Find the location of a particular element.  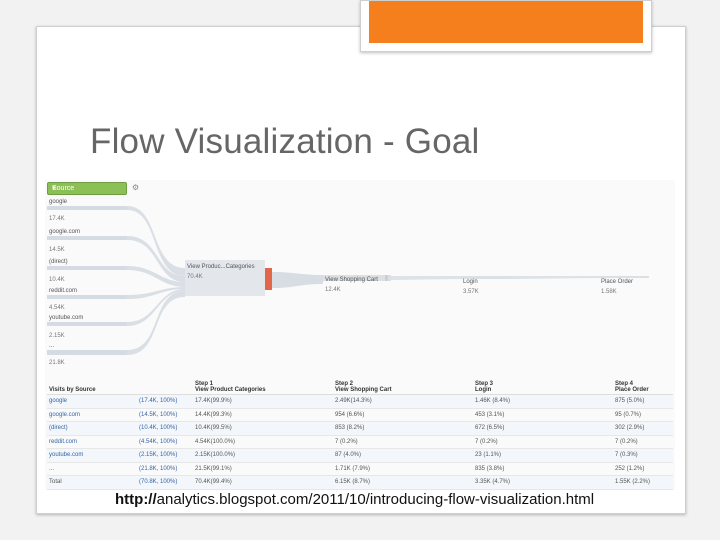

row-source: reddit.com is located at coordinates (92, 442).